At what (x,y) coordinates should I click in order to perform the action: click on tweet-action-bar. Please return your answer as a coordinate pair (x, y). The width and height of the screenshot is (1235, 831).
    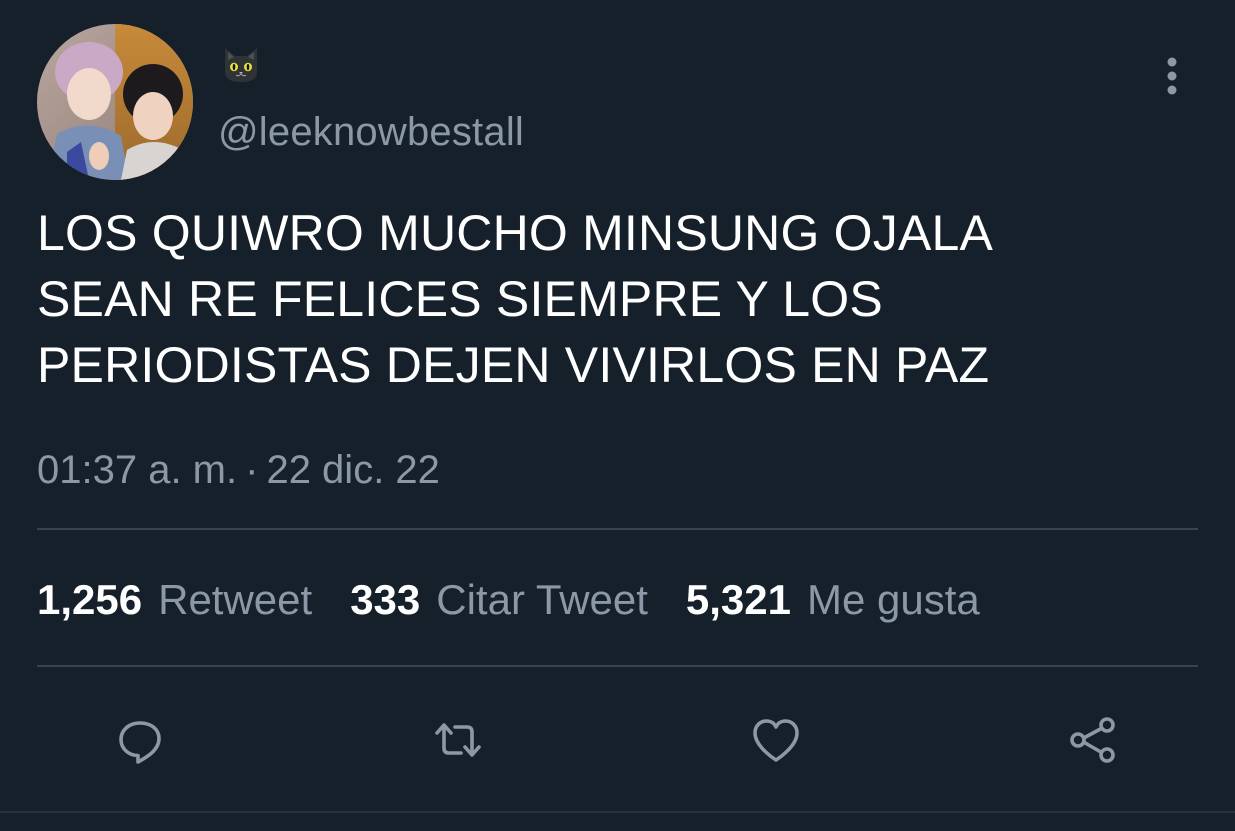
    Looking at the image, I should click on (617, 740).